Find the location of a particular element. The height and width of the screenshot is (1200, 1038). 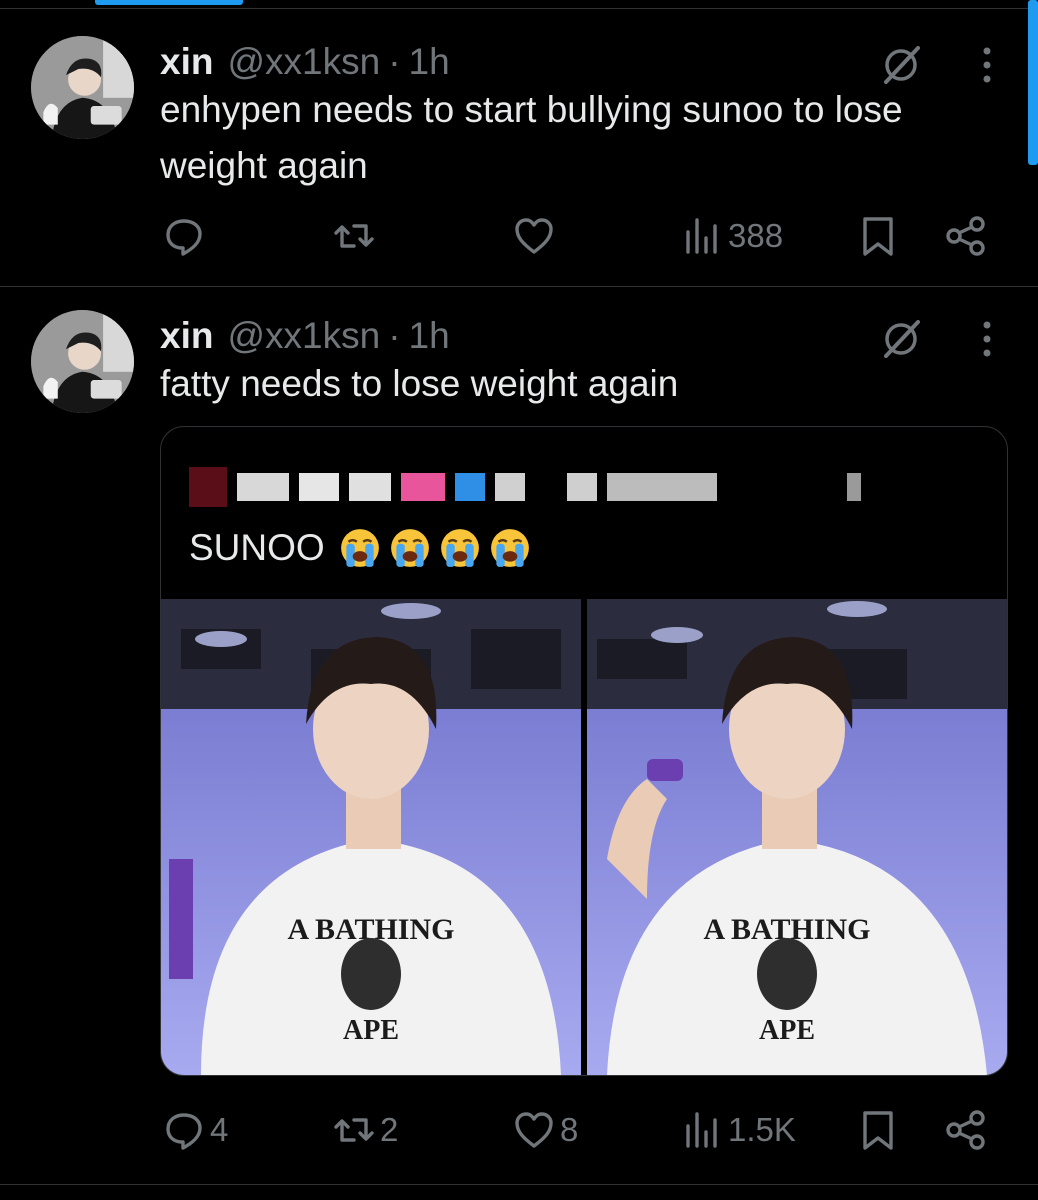

views-button: 388 is located at coordinates (731, 236).